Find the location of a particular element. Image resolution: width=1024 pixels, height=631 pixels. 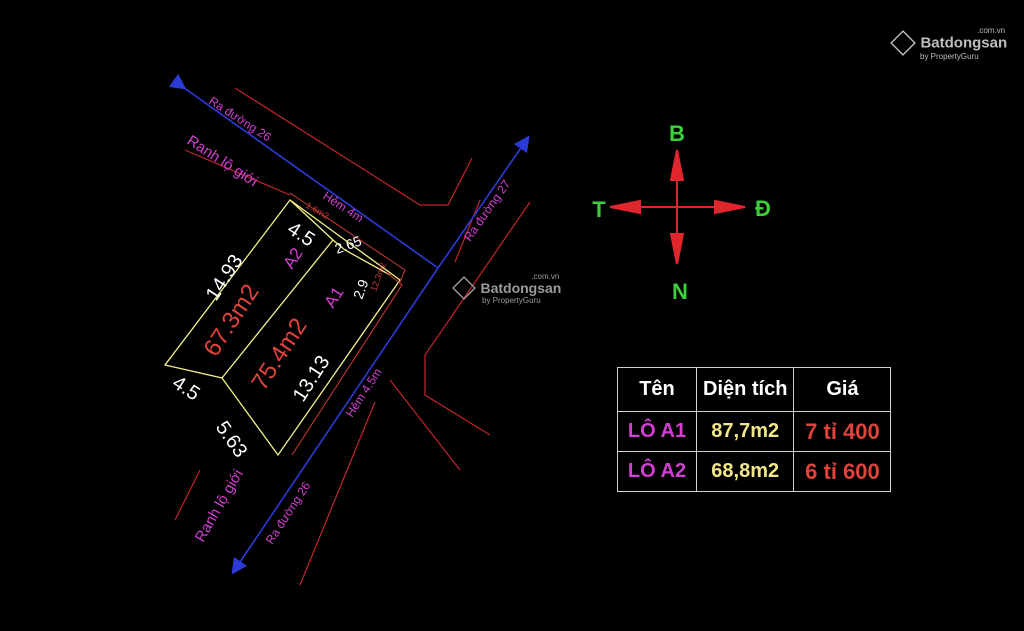

compass-east-label: Đ is located at coordinates (763, 208).